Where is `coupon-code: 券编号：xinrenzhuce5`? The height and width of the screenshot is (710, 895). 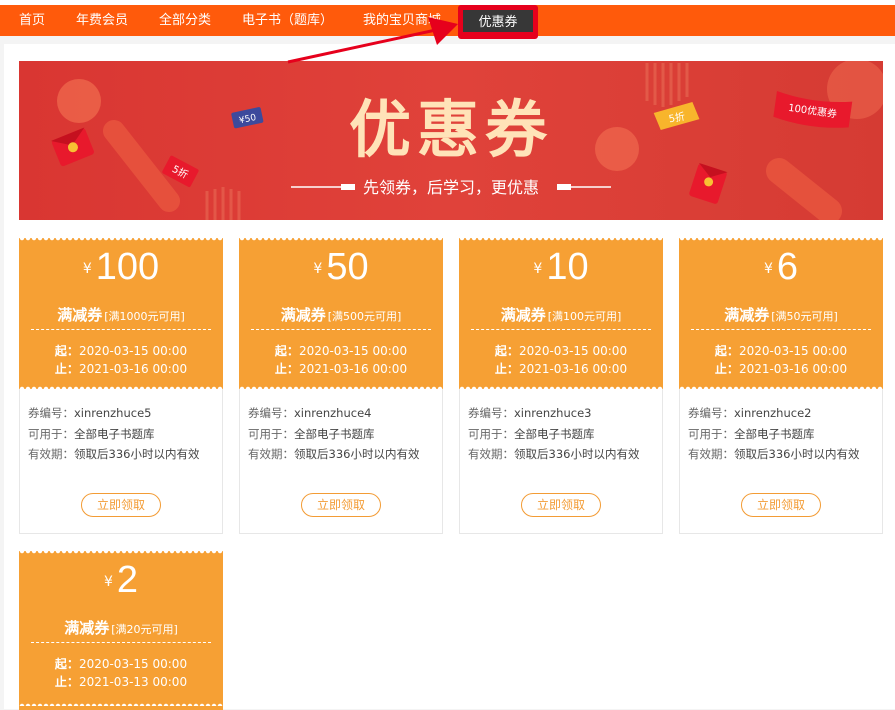
coupon-code: 券编号：xinrenzhuce5 is located at coordinates (89, 413).